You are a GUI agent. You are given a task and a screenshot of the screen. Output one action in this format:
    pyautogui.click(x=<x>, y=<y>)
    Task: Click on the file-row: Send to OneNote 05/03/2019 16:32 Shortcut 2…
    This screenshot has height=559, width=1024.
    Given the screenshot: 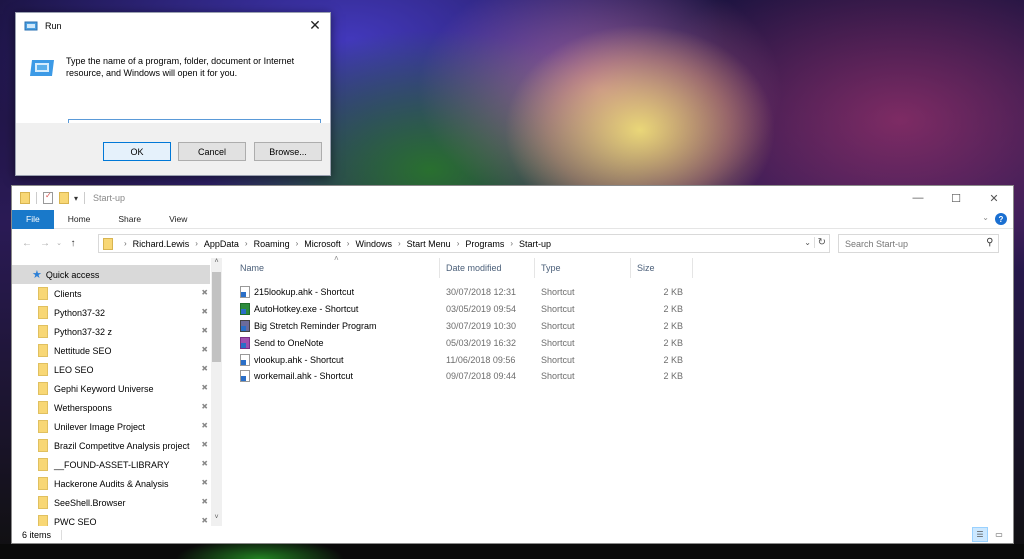 What is the action you would take?
    pyautogui.click(x=619, y=342)
    